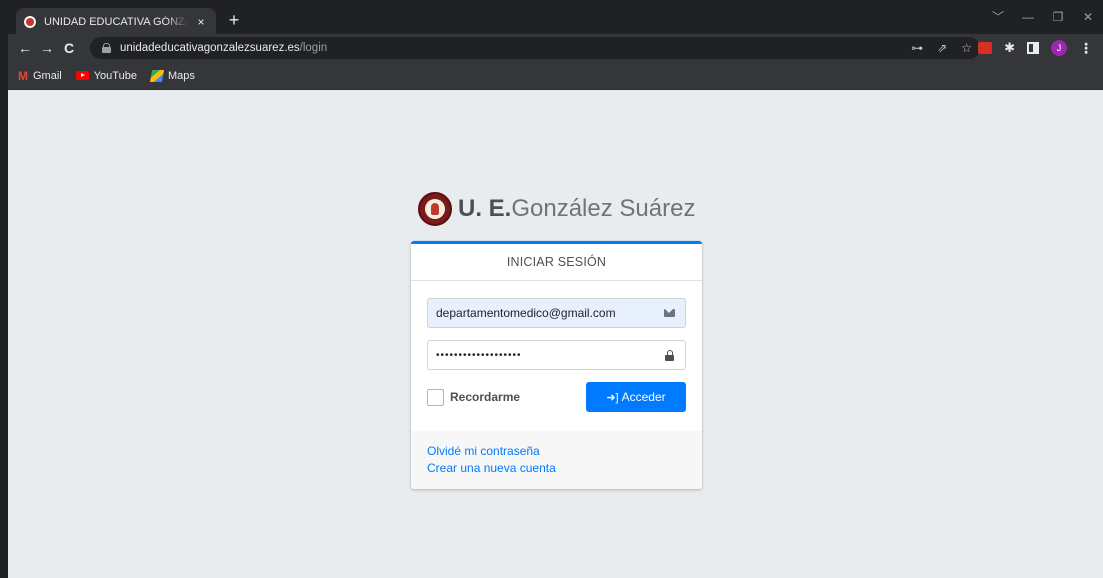 The image size is (1103, 578). I want to click on login-button: ➜] Acceder, so click(636, 397).